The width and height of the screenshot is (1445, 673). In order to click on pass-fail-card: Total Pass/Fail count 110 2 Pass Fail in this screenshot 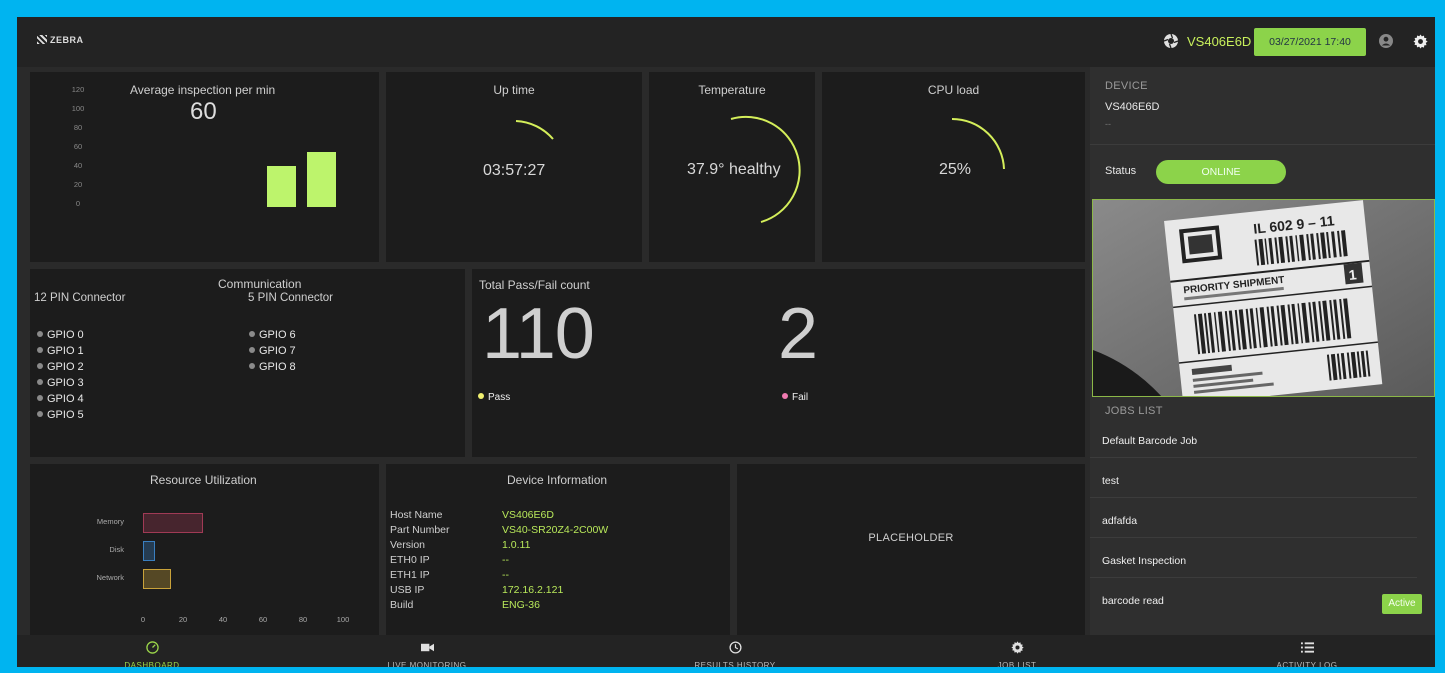, I will do `click(778, 363)`.